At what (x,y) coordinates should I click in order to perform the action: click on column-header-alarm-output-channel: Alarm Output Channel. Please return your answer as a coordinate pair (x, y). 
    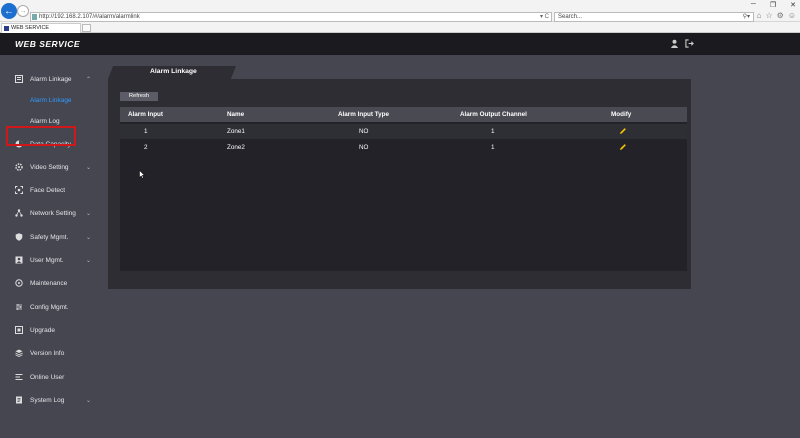
    Looking at the image, I should click on (493, 114).